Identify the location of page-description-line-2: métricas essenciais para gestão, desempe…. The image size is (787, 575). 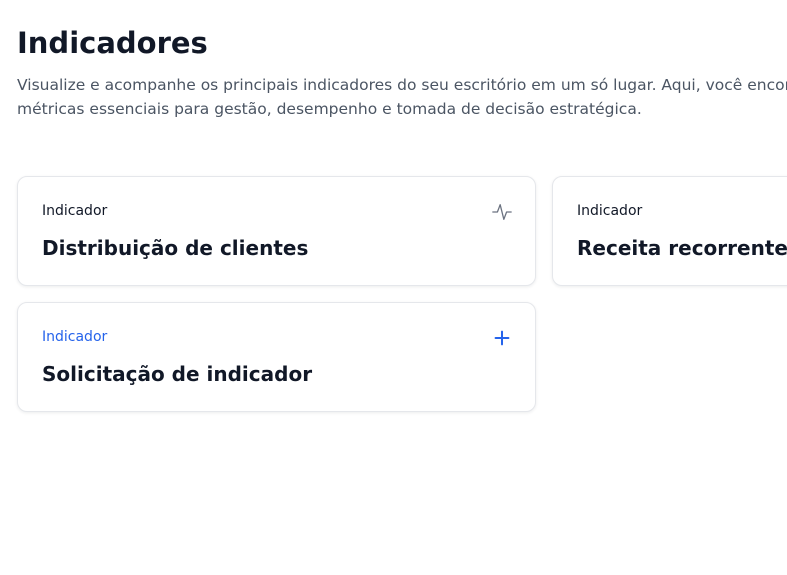
(329, 109).